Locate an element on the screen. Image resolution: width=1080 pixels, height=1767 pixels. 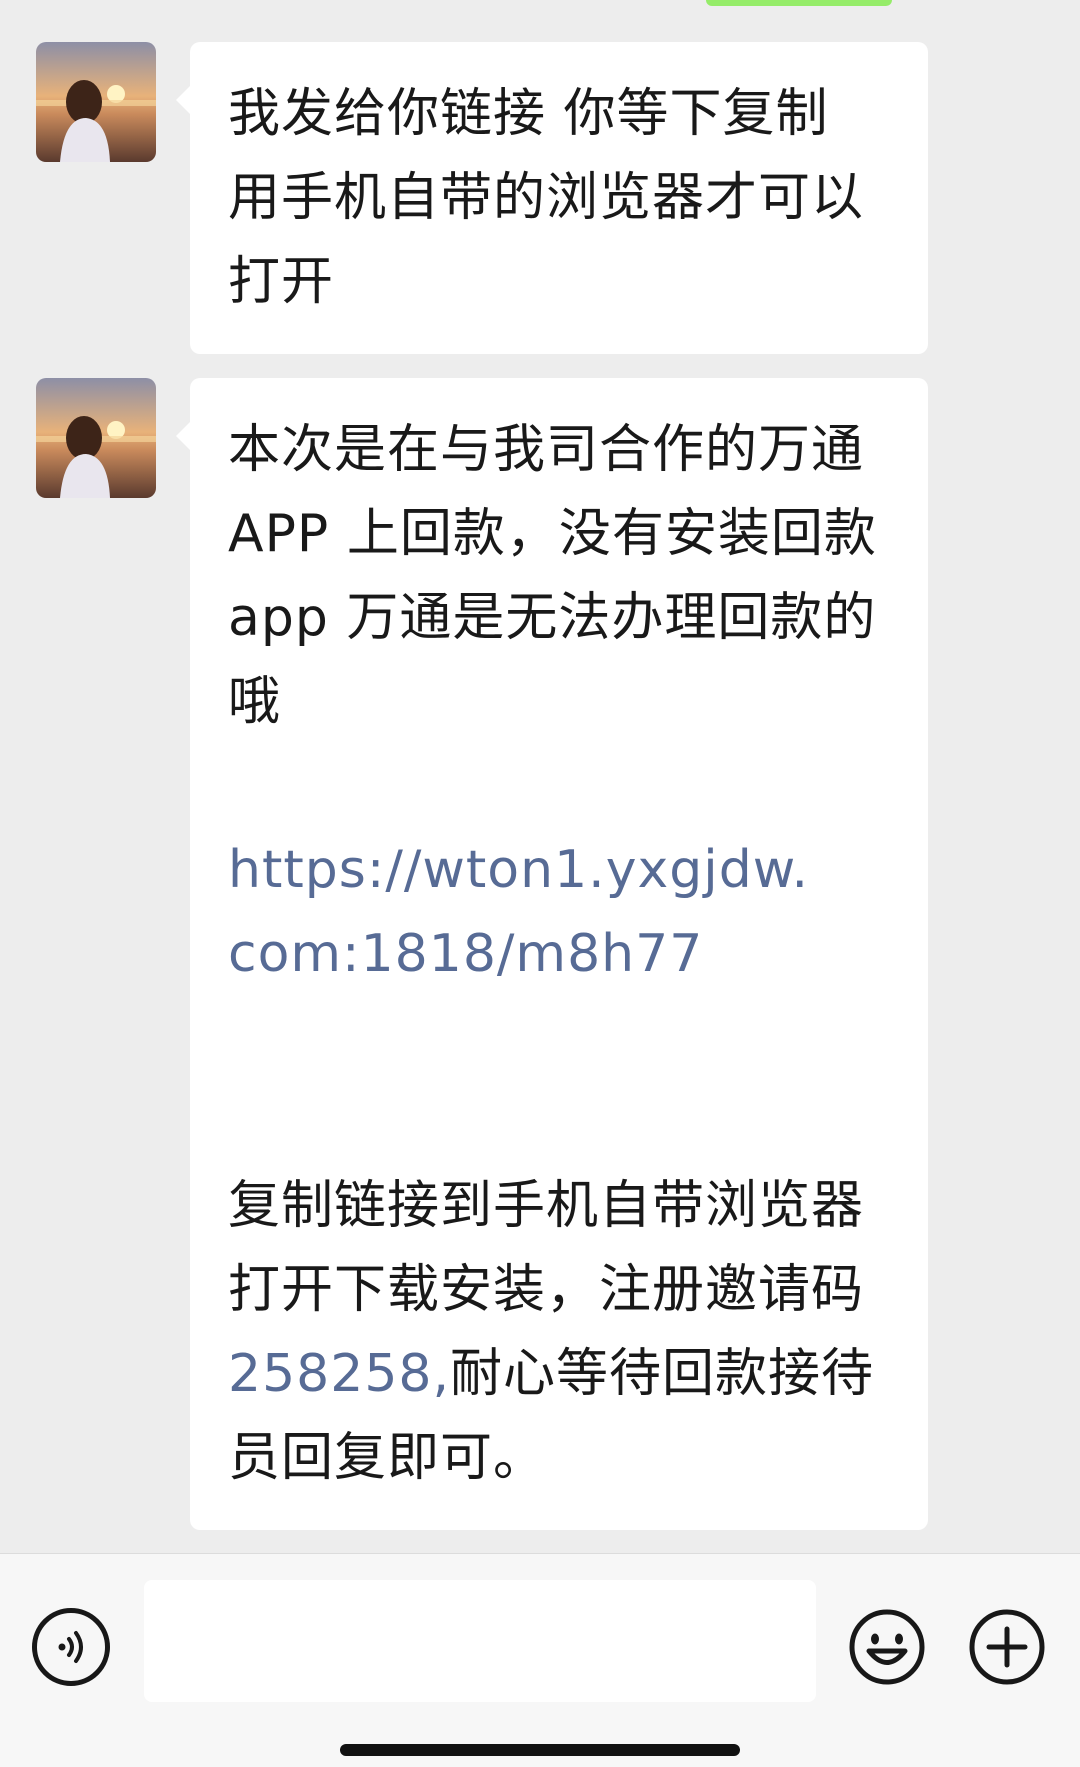
more-options-button is located at coordinates (1007, 1647).